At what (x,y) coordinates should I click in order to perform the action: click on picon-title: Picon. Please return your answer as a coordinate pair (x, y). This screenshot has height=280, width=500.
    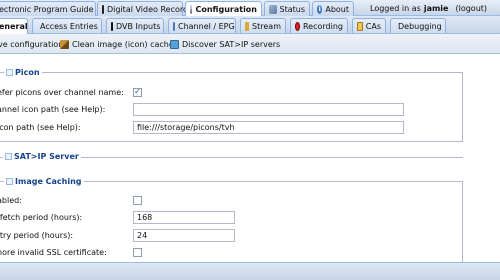
    Looking at the image, I should click on (27, 72).